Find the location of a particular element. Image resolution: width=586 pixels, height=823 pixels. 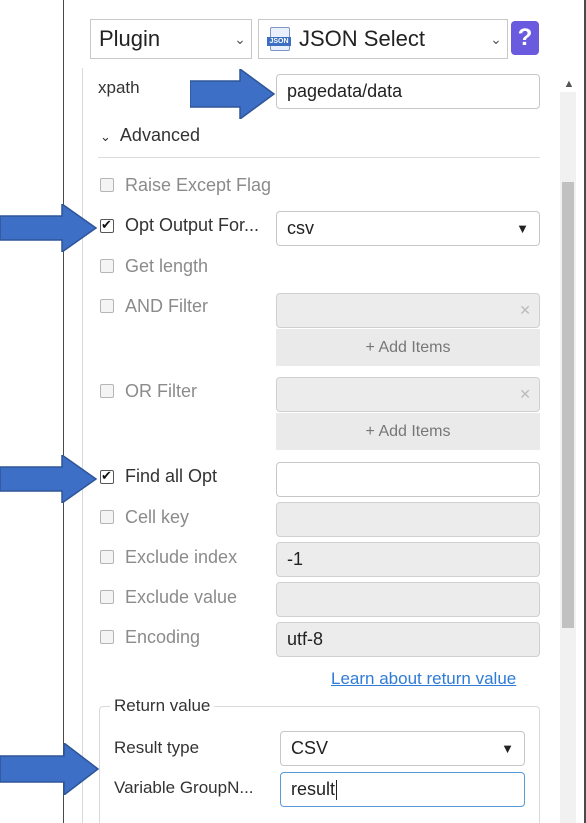

advanced-toggle: ⌄ Advanced is located at coordinates (150, 135).